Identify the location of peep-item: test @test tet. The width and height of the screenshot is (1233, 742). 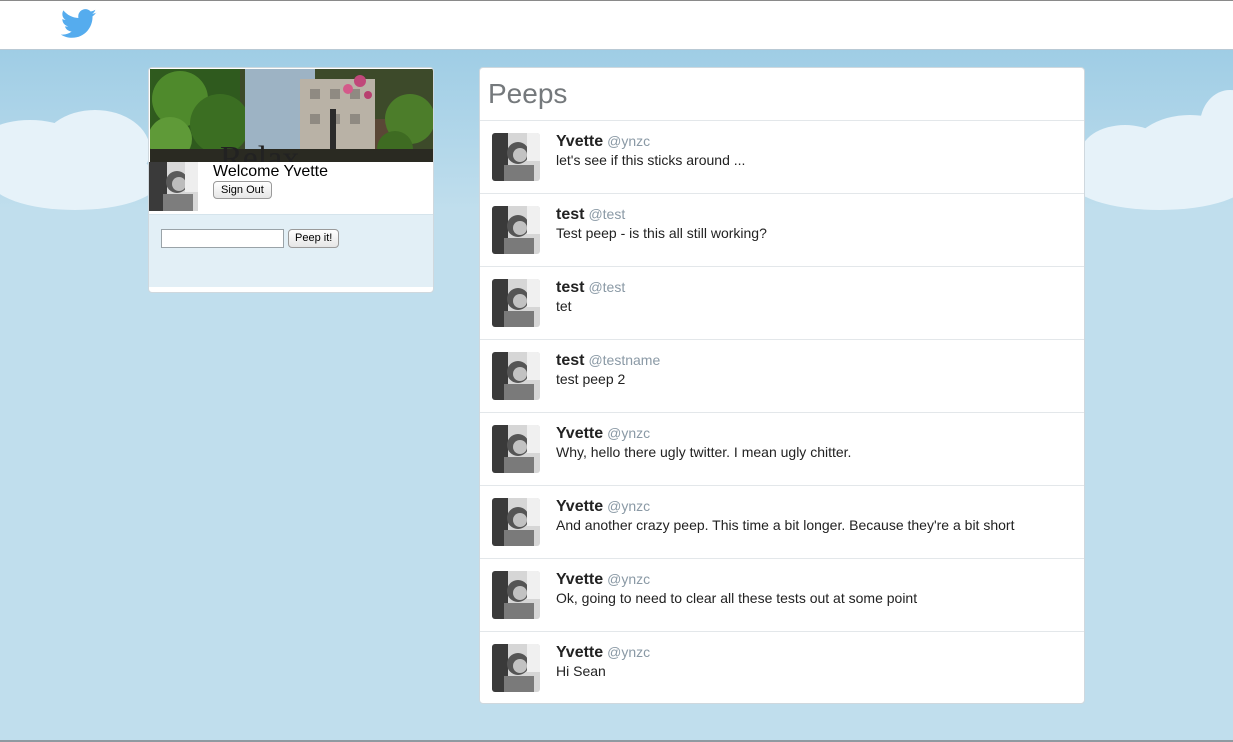
(782, 302).